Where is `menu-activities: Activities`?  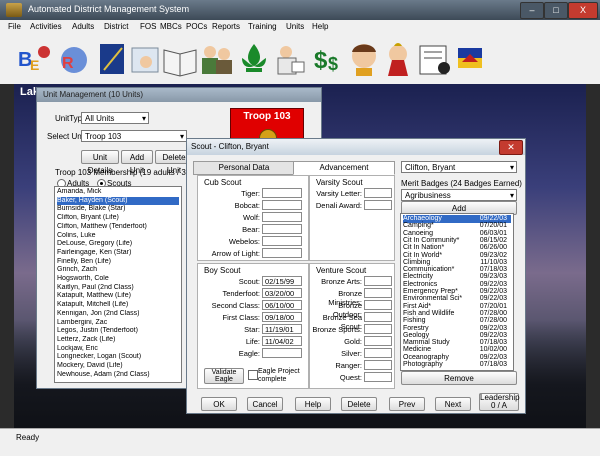 menu-activities: Activities is located at coordinates (46, 26).